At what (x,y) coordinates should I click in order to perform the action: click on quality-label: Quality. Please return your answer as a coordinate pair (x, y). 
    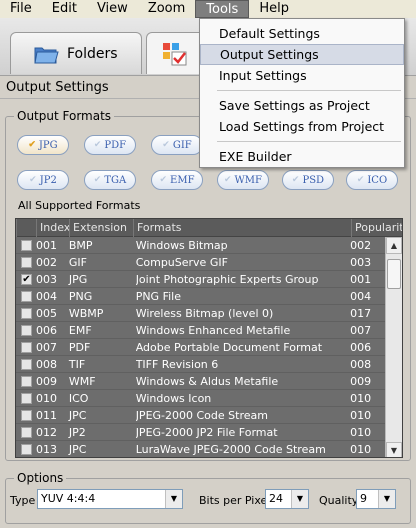
    Looking at the image, I should click on (339, 500).